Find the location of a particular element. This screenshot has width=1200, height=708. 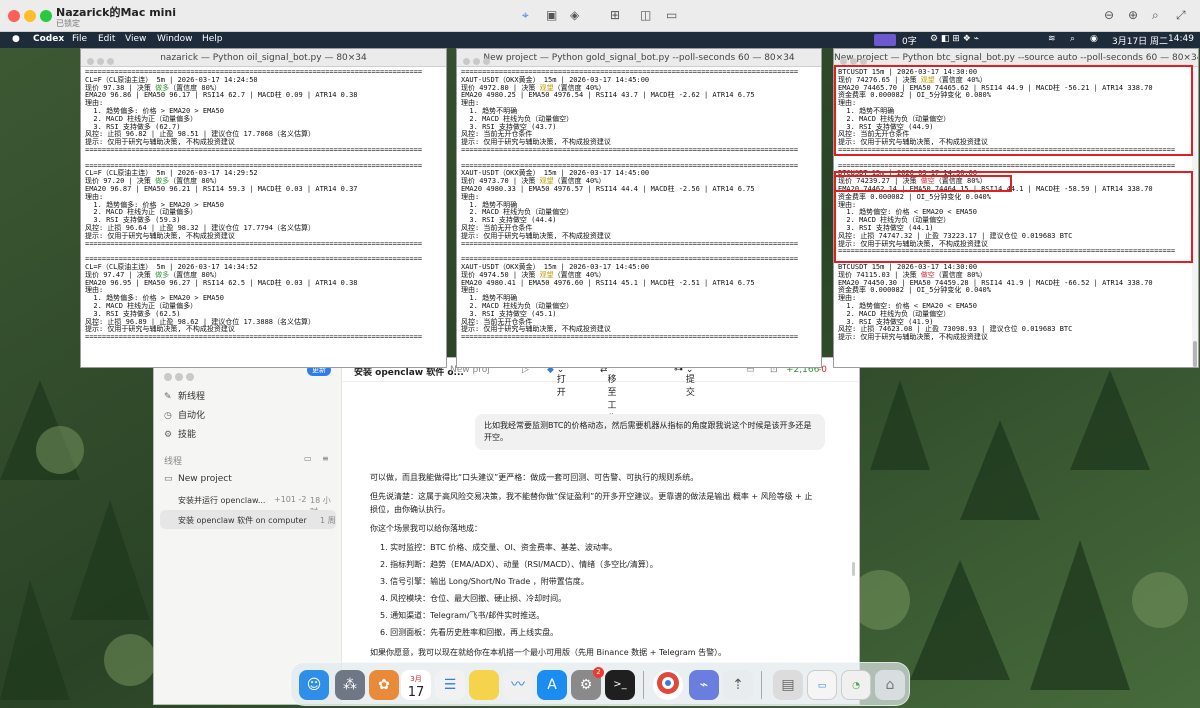

trash-icon: ⌂ is located at coordinates (890, 685).